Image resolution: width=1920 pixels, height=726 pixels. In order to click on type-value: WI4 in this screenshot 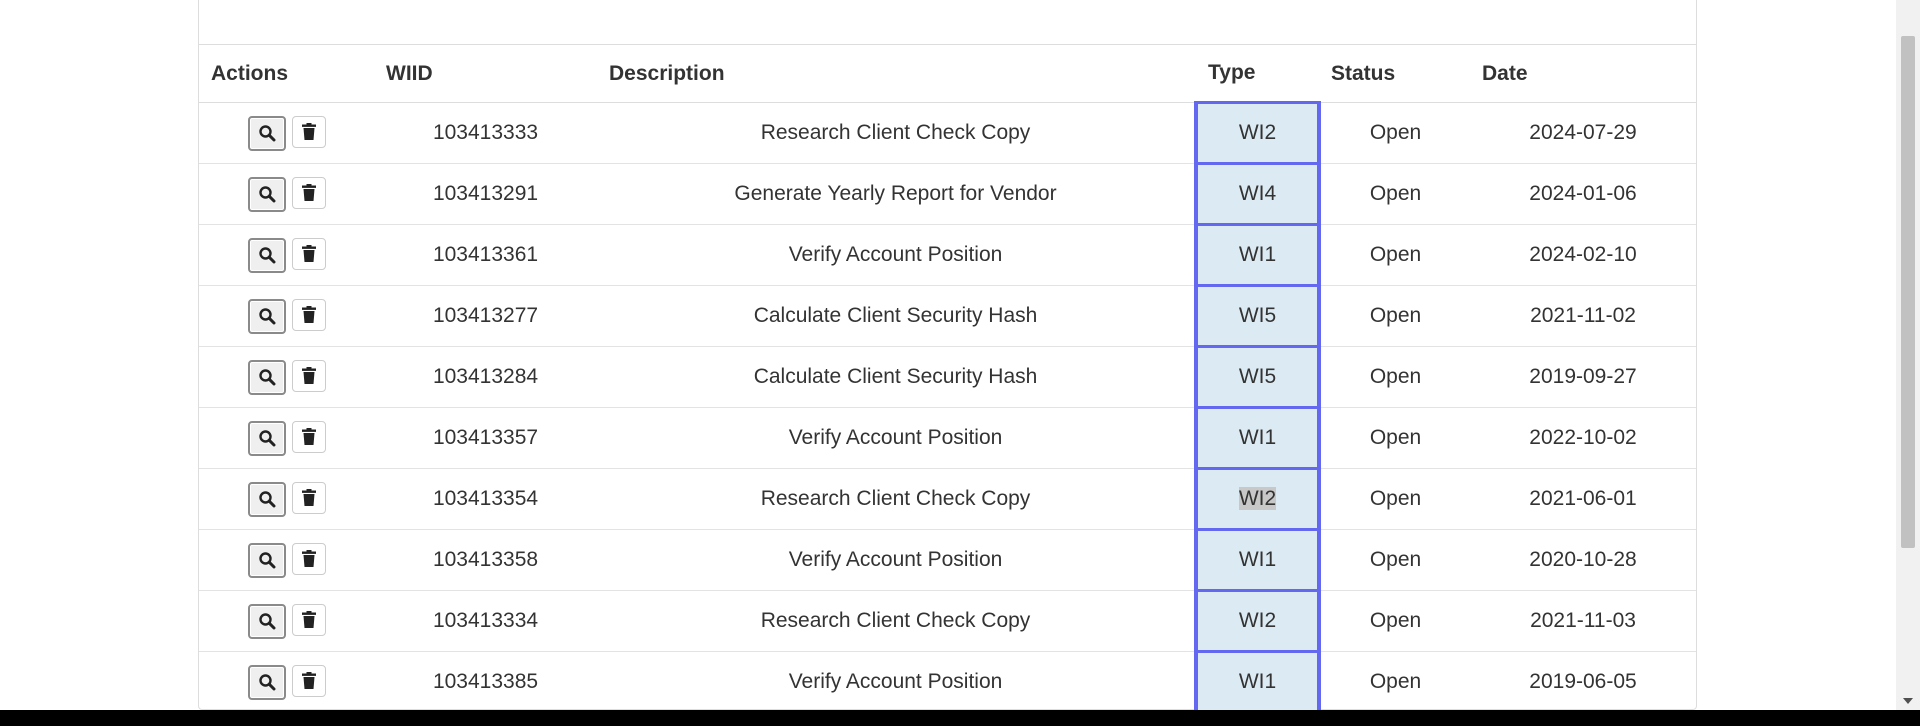, I will do `click(1257, 193)`.